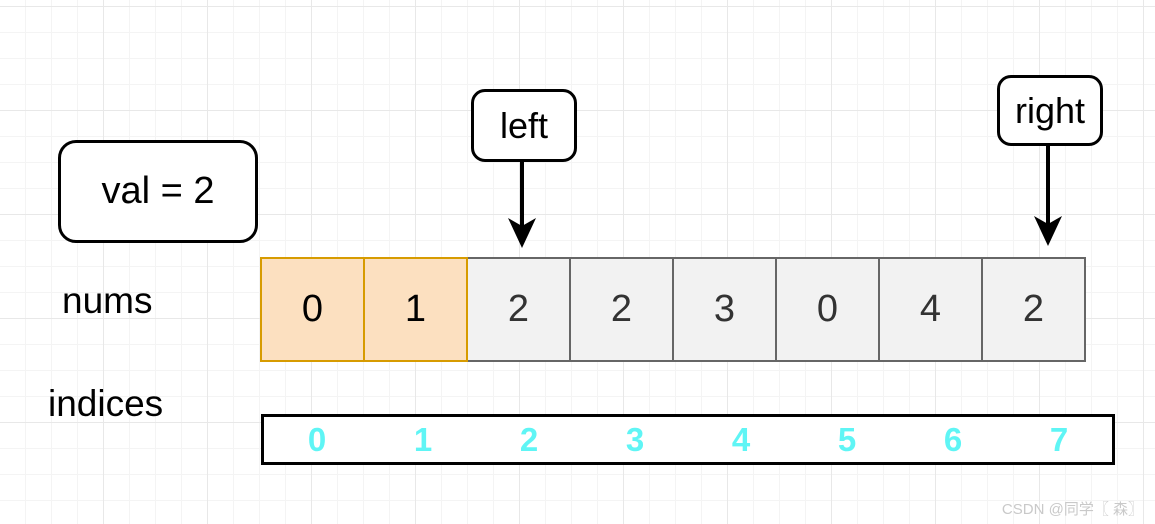 The image size is (1155, 524). I want to click on left-pointer-arrow-icon, so click(522, 204).